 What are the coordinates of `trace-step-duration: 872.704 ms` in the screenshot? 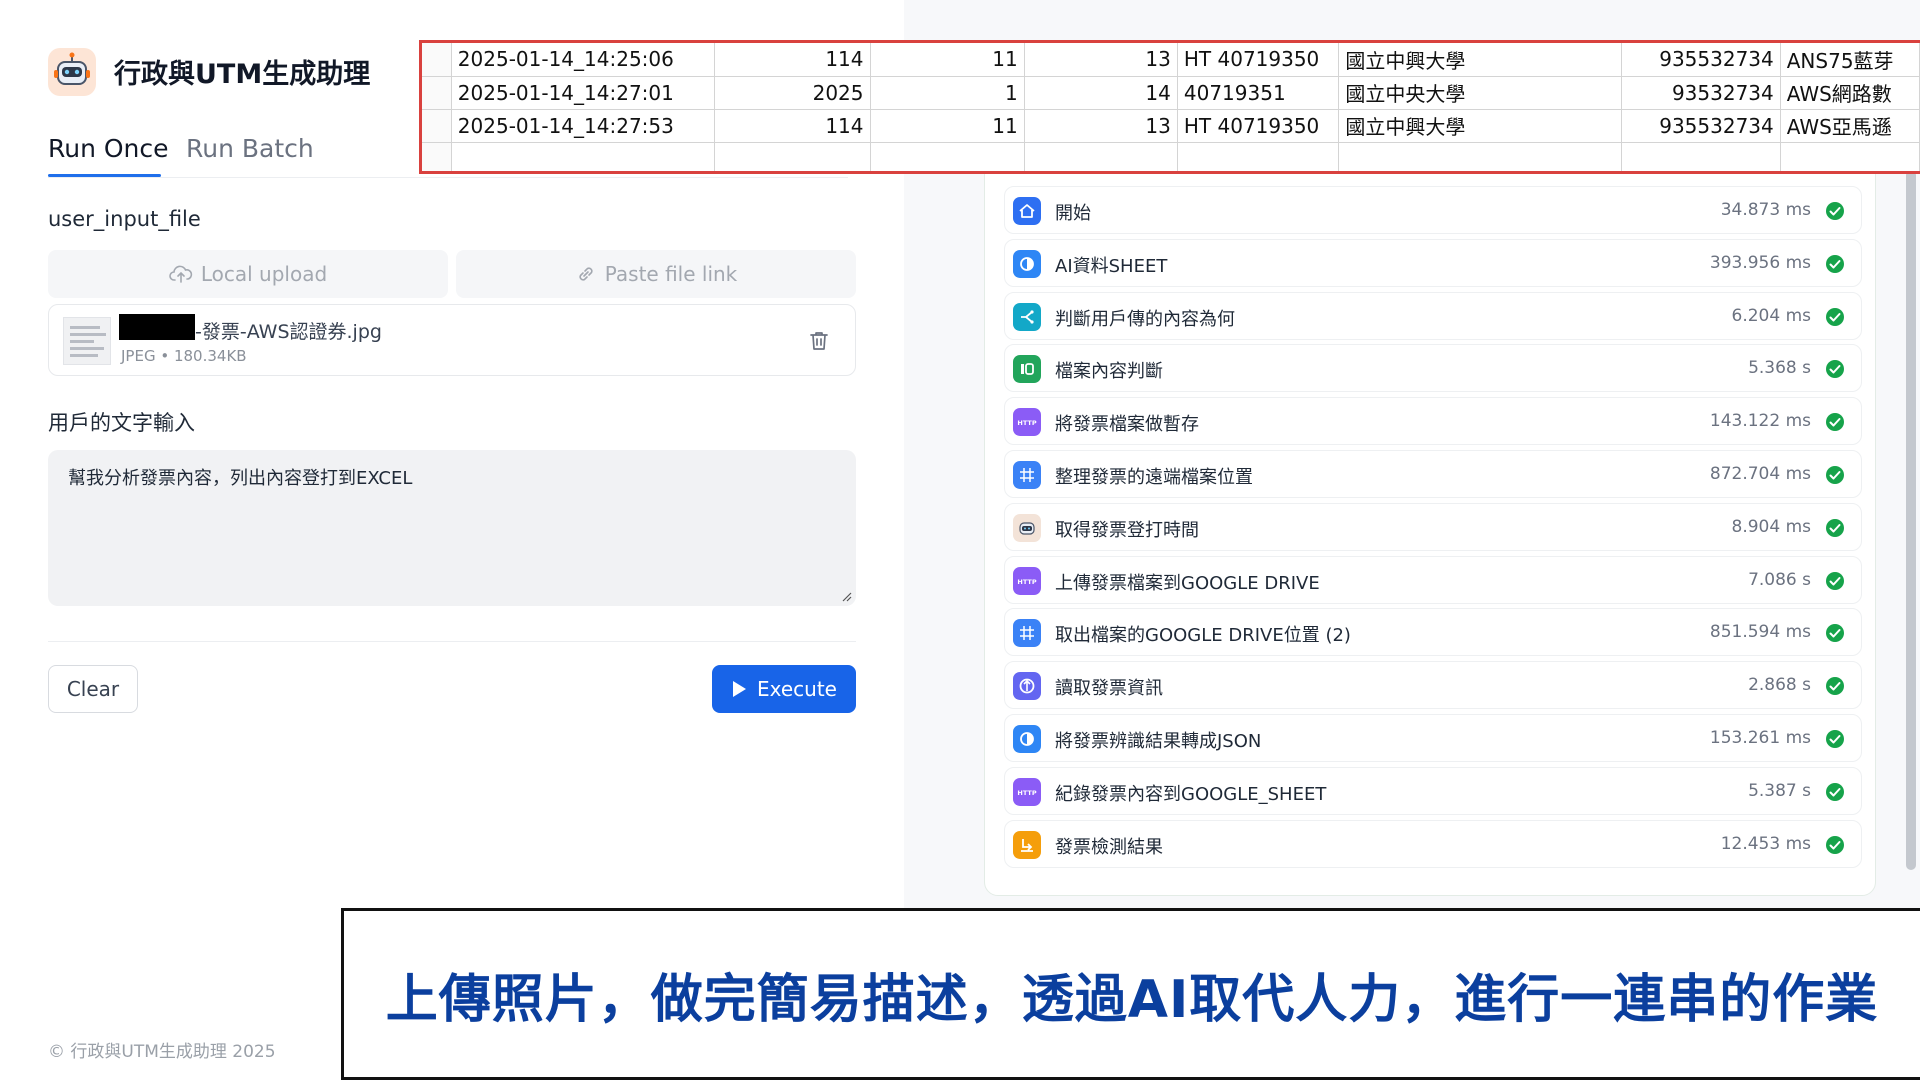 It's located at (1760, 474).